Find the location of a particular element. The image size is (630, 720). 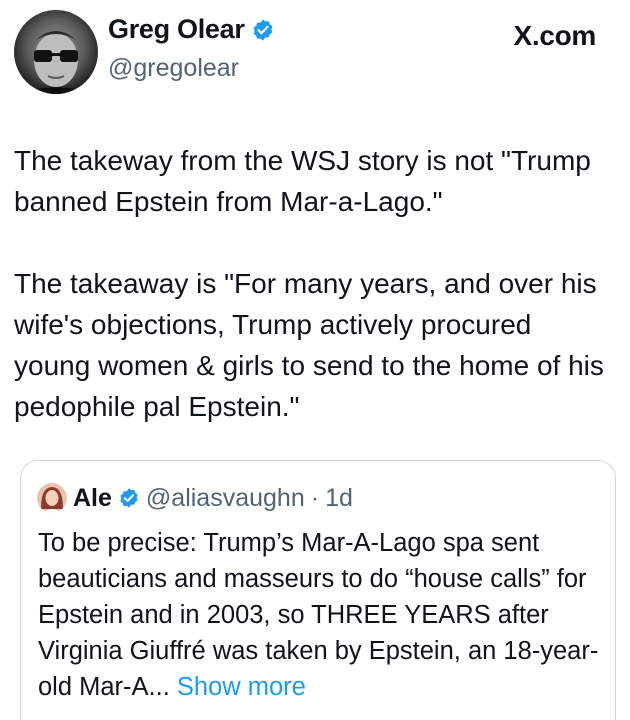

platform-label: X.com is located at coordinates (554, 35).